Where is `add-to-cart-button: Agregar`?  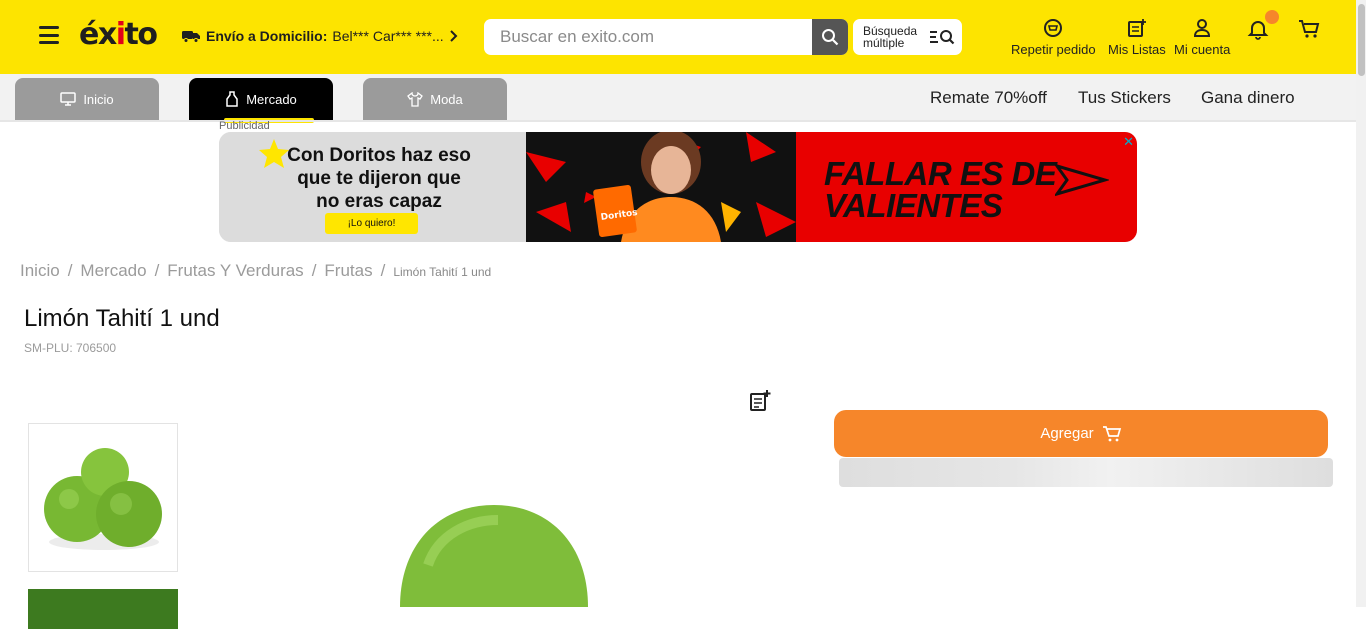
add-to-cart-button: Agregar is located at coordinates (1081, 433).